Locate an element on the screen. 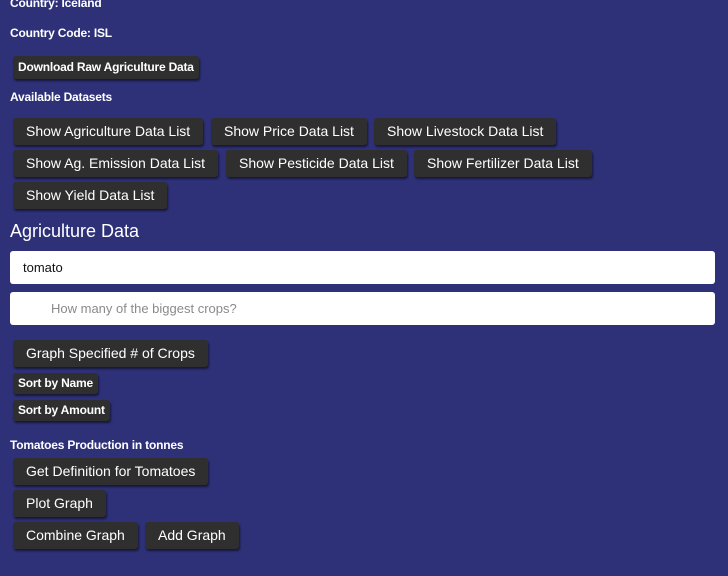  show-yield-data-button: Show Yield Data List is located at coordinates (90, 195).